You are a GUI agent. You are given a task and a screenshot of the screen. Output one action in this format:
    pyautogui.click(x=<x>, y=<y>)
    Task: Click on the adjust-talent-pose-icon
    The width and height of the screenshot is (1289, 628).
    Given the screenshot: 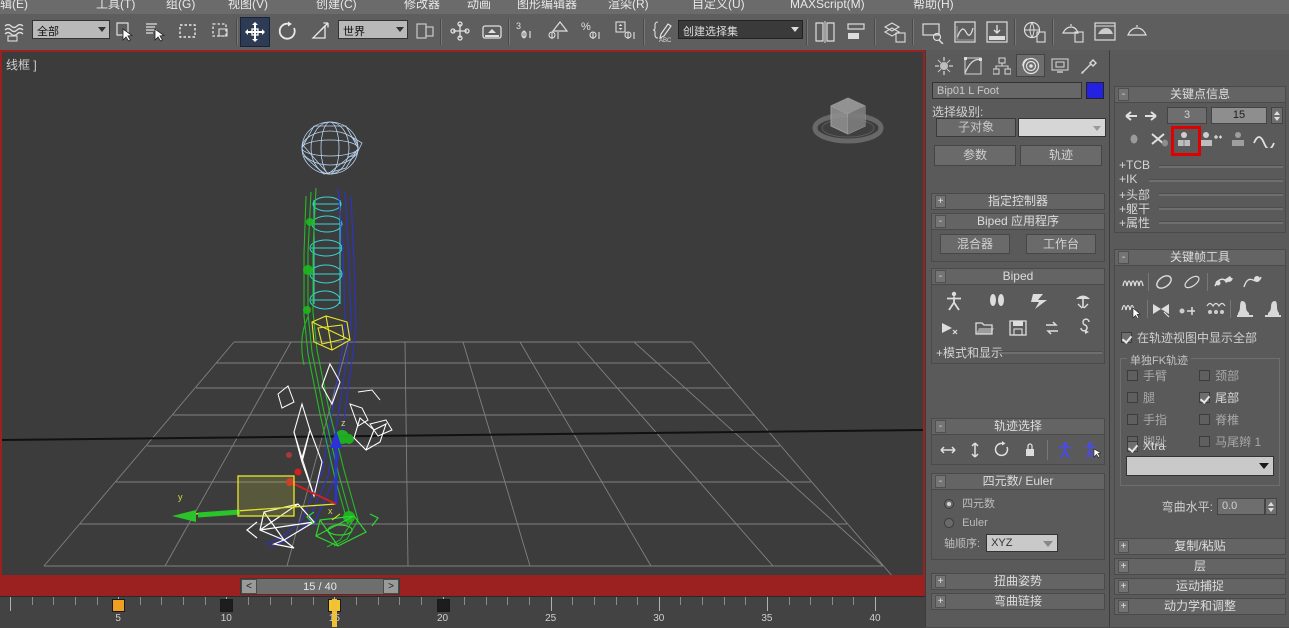 What is the action you would take?
    pyautogui.click(x=1251, y=282)
    